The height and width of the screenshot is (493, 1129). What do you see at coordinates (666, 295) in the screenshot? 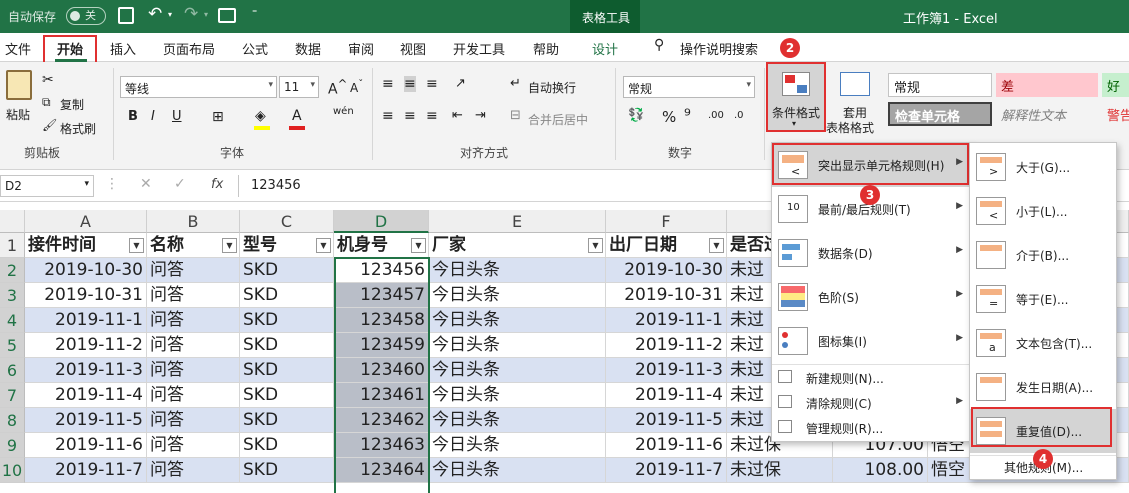
I see `cell-f: 2019-10-31` at bounding box center [666, 295].